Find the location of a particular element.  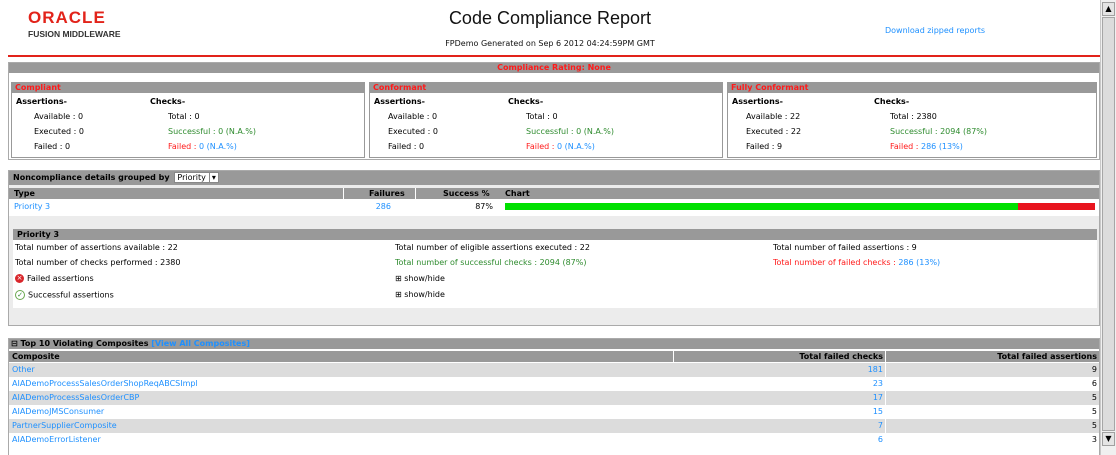

error-icon: × is located at coordinates (19, 278).